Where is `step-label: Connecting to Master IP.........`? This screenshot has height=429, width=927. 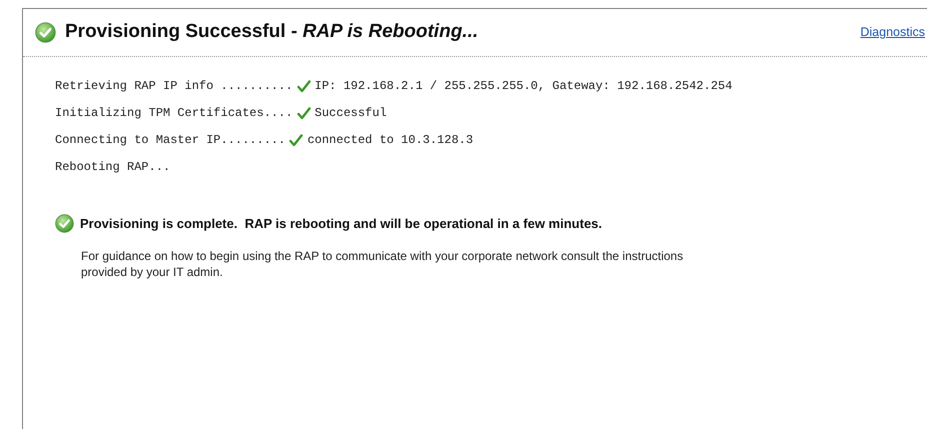
step-label: Connecting to Master IP......... is located at coordinates (170, 140).